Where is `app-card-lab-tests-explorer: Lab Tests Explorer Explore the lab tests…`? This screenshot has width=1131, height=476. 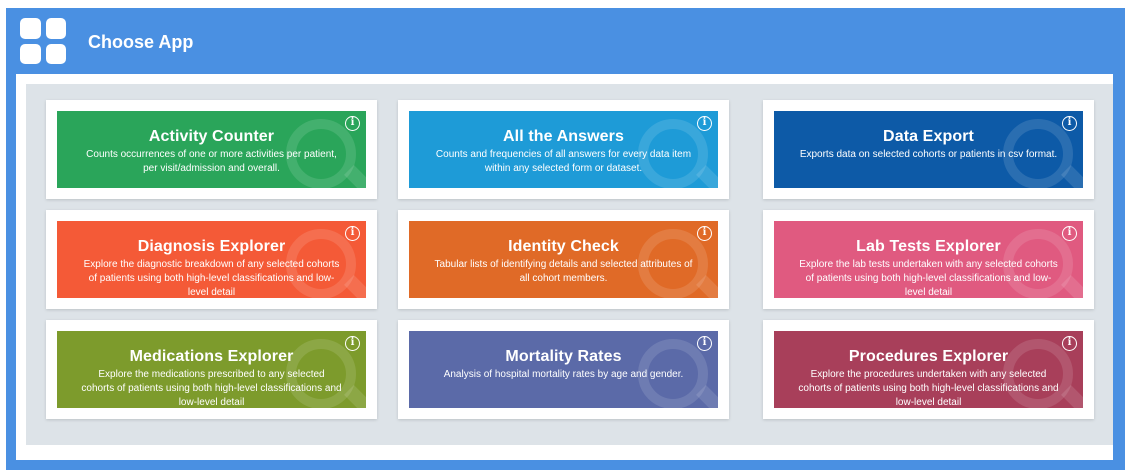
app-card-lab-tests-explorer: Lab Tests Explorer Explore the lab tests… is located at coordinates (928, 259).